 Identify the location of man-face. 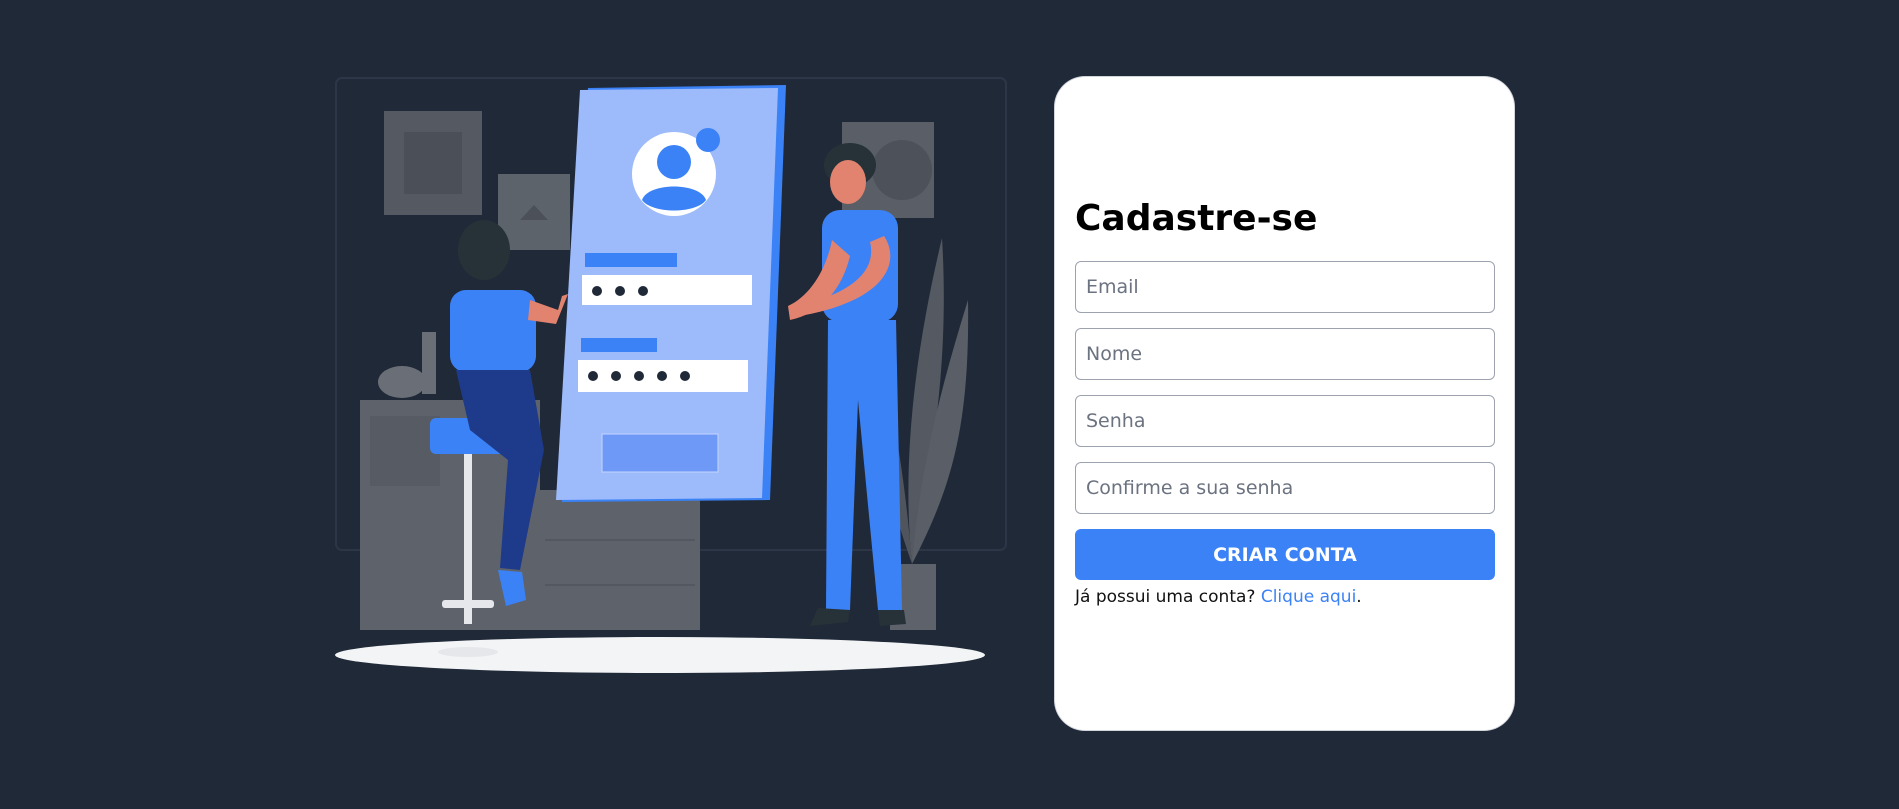
(848, 182).